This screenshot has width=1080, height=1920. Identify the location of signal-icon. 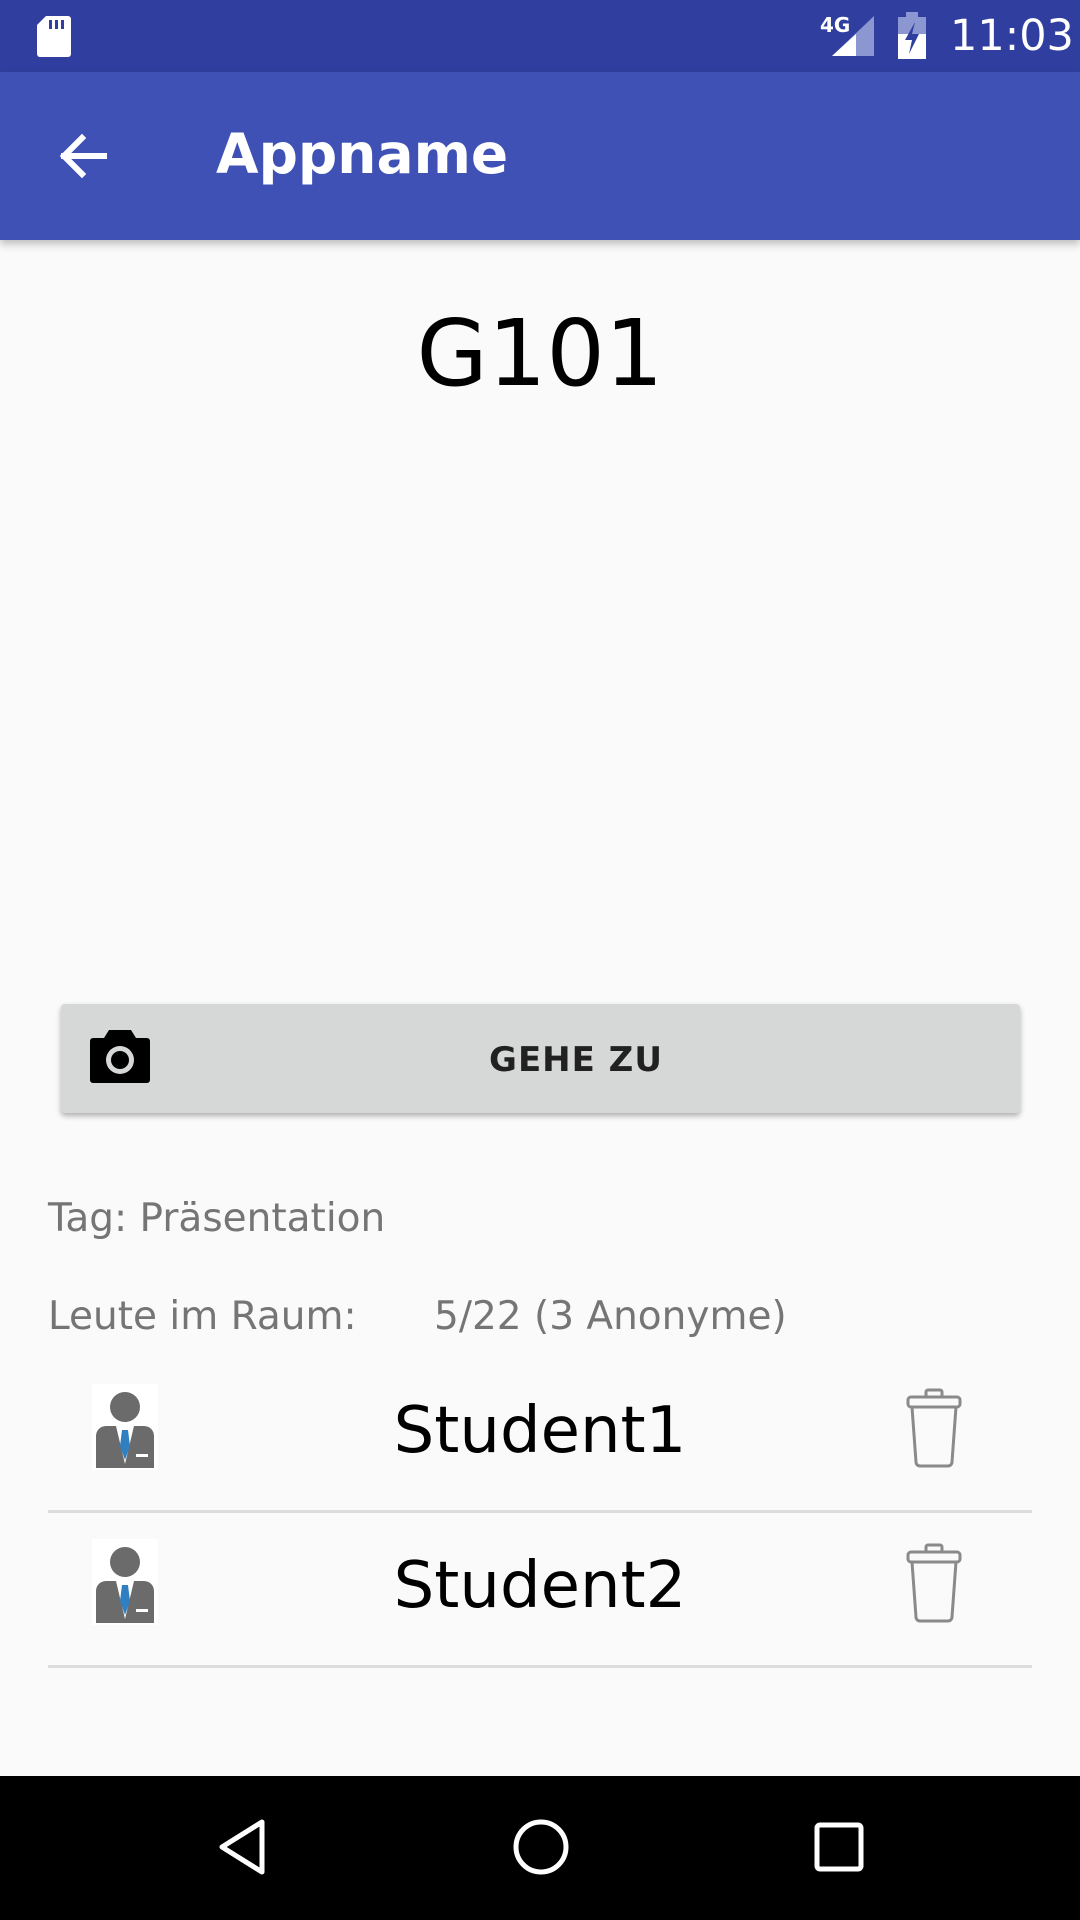
(853, 36).